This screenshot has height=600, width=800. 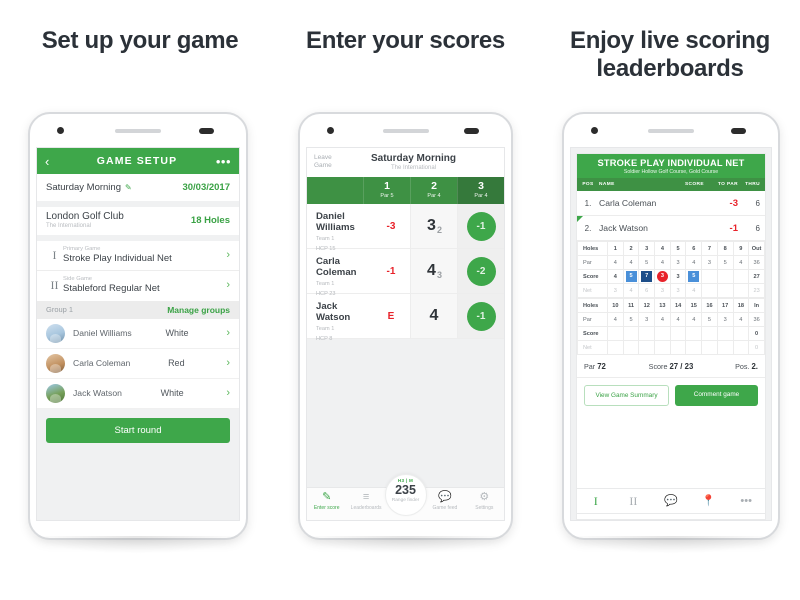 What do you see at coordinates (596, 501) in the screenshot?
I see `tab-primary-game: I` at bounding box center [596, 501].